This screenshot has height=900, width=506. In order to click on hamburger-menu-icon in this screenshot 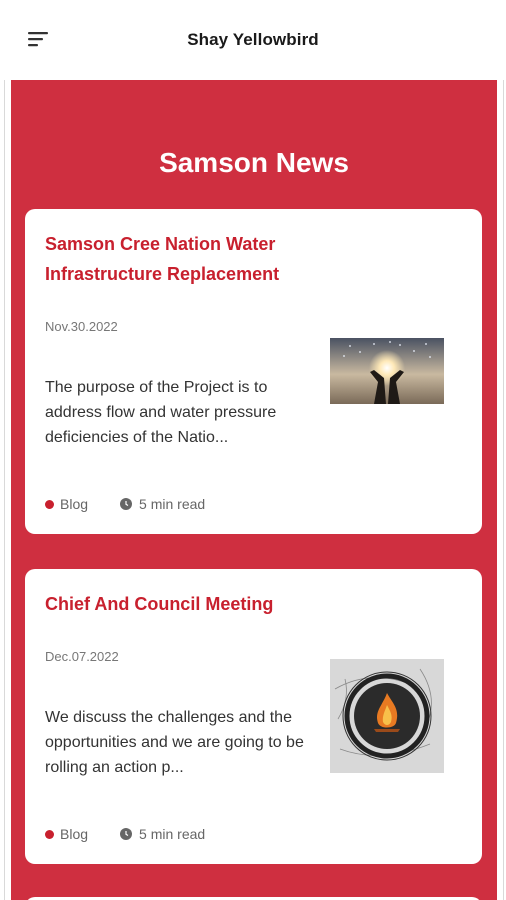, I will do `click(38, 39)`.